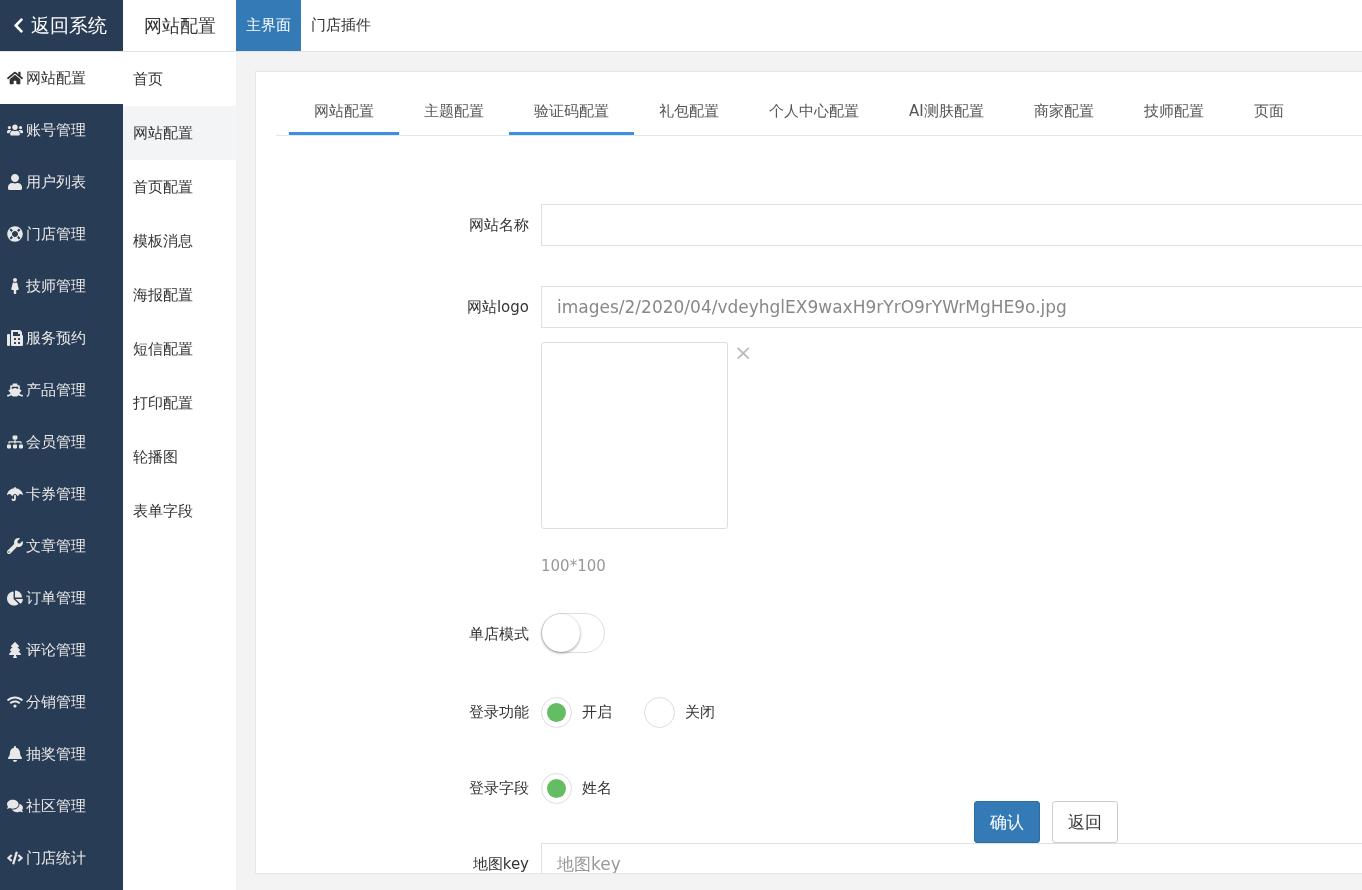 The height and width of the screenshot is (890, 1362). I want to click on sidebar-label: 产品管理, so click(56, 390).